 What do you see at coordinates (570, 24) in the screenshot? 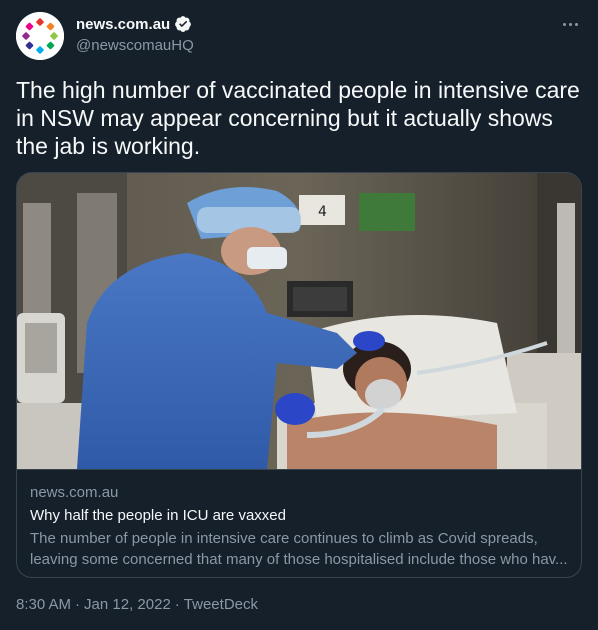
I see `more-options-icon` at bounding box center [570, 24].